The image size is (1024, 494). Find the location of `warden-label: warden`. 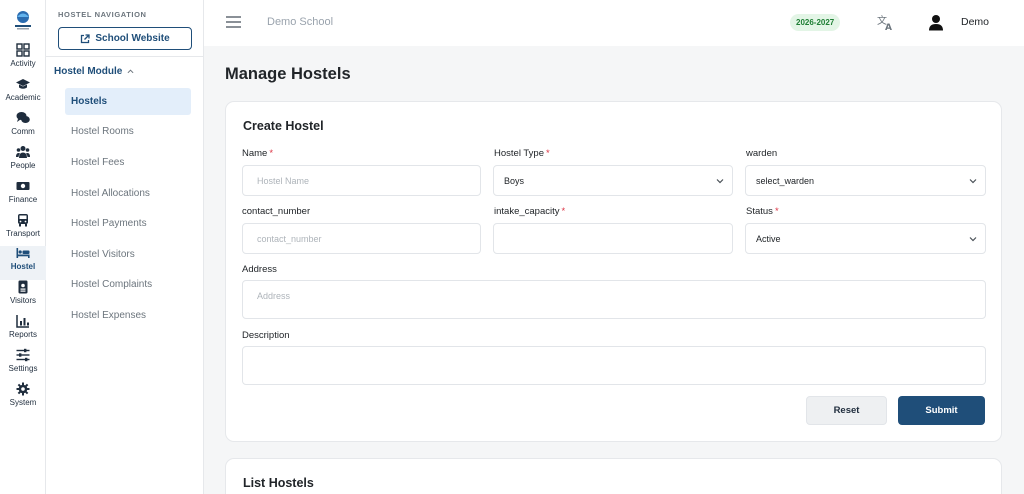

warden-label: warden is located at coordinates (762, 153).